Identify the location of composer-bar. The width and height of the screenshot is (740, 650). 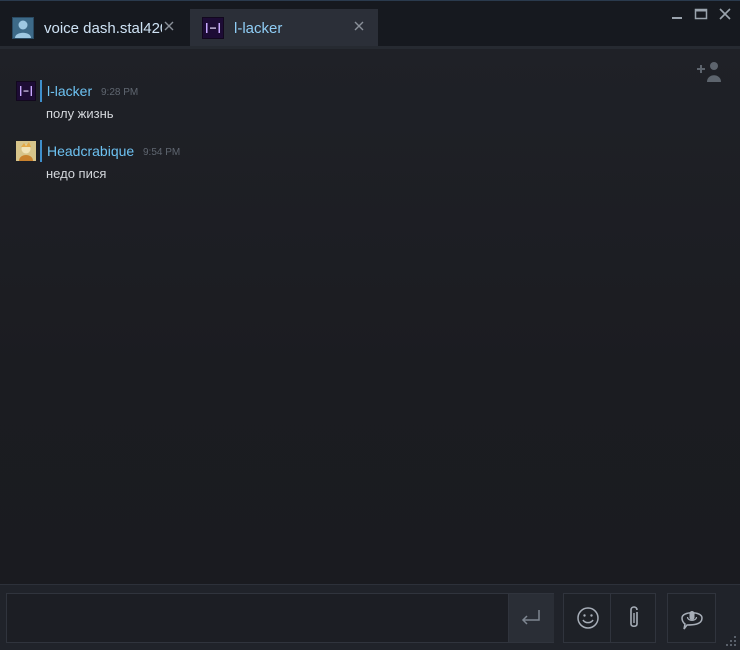
(370, 617).